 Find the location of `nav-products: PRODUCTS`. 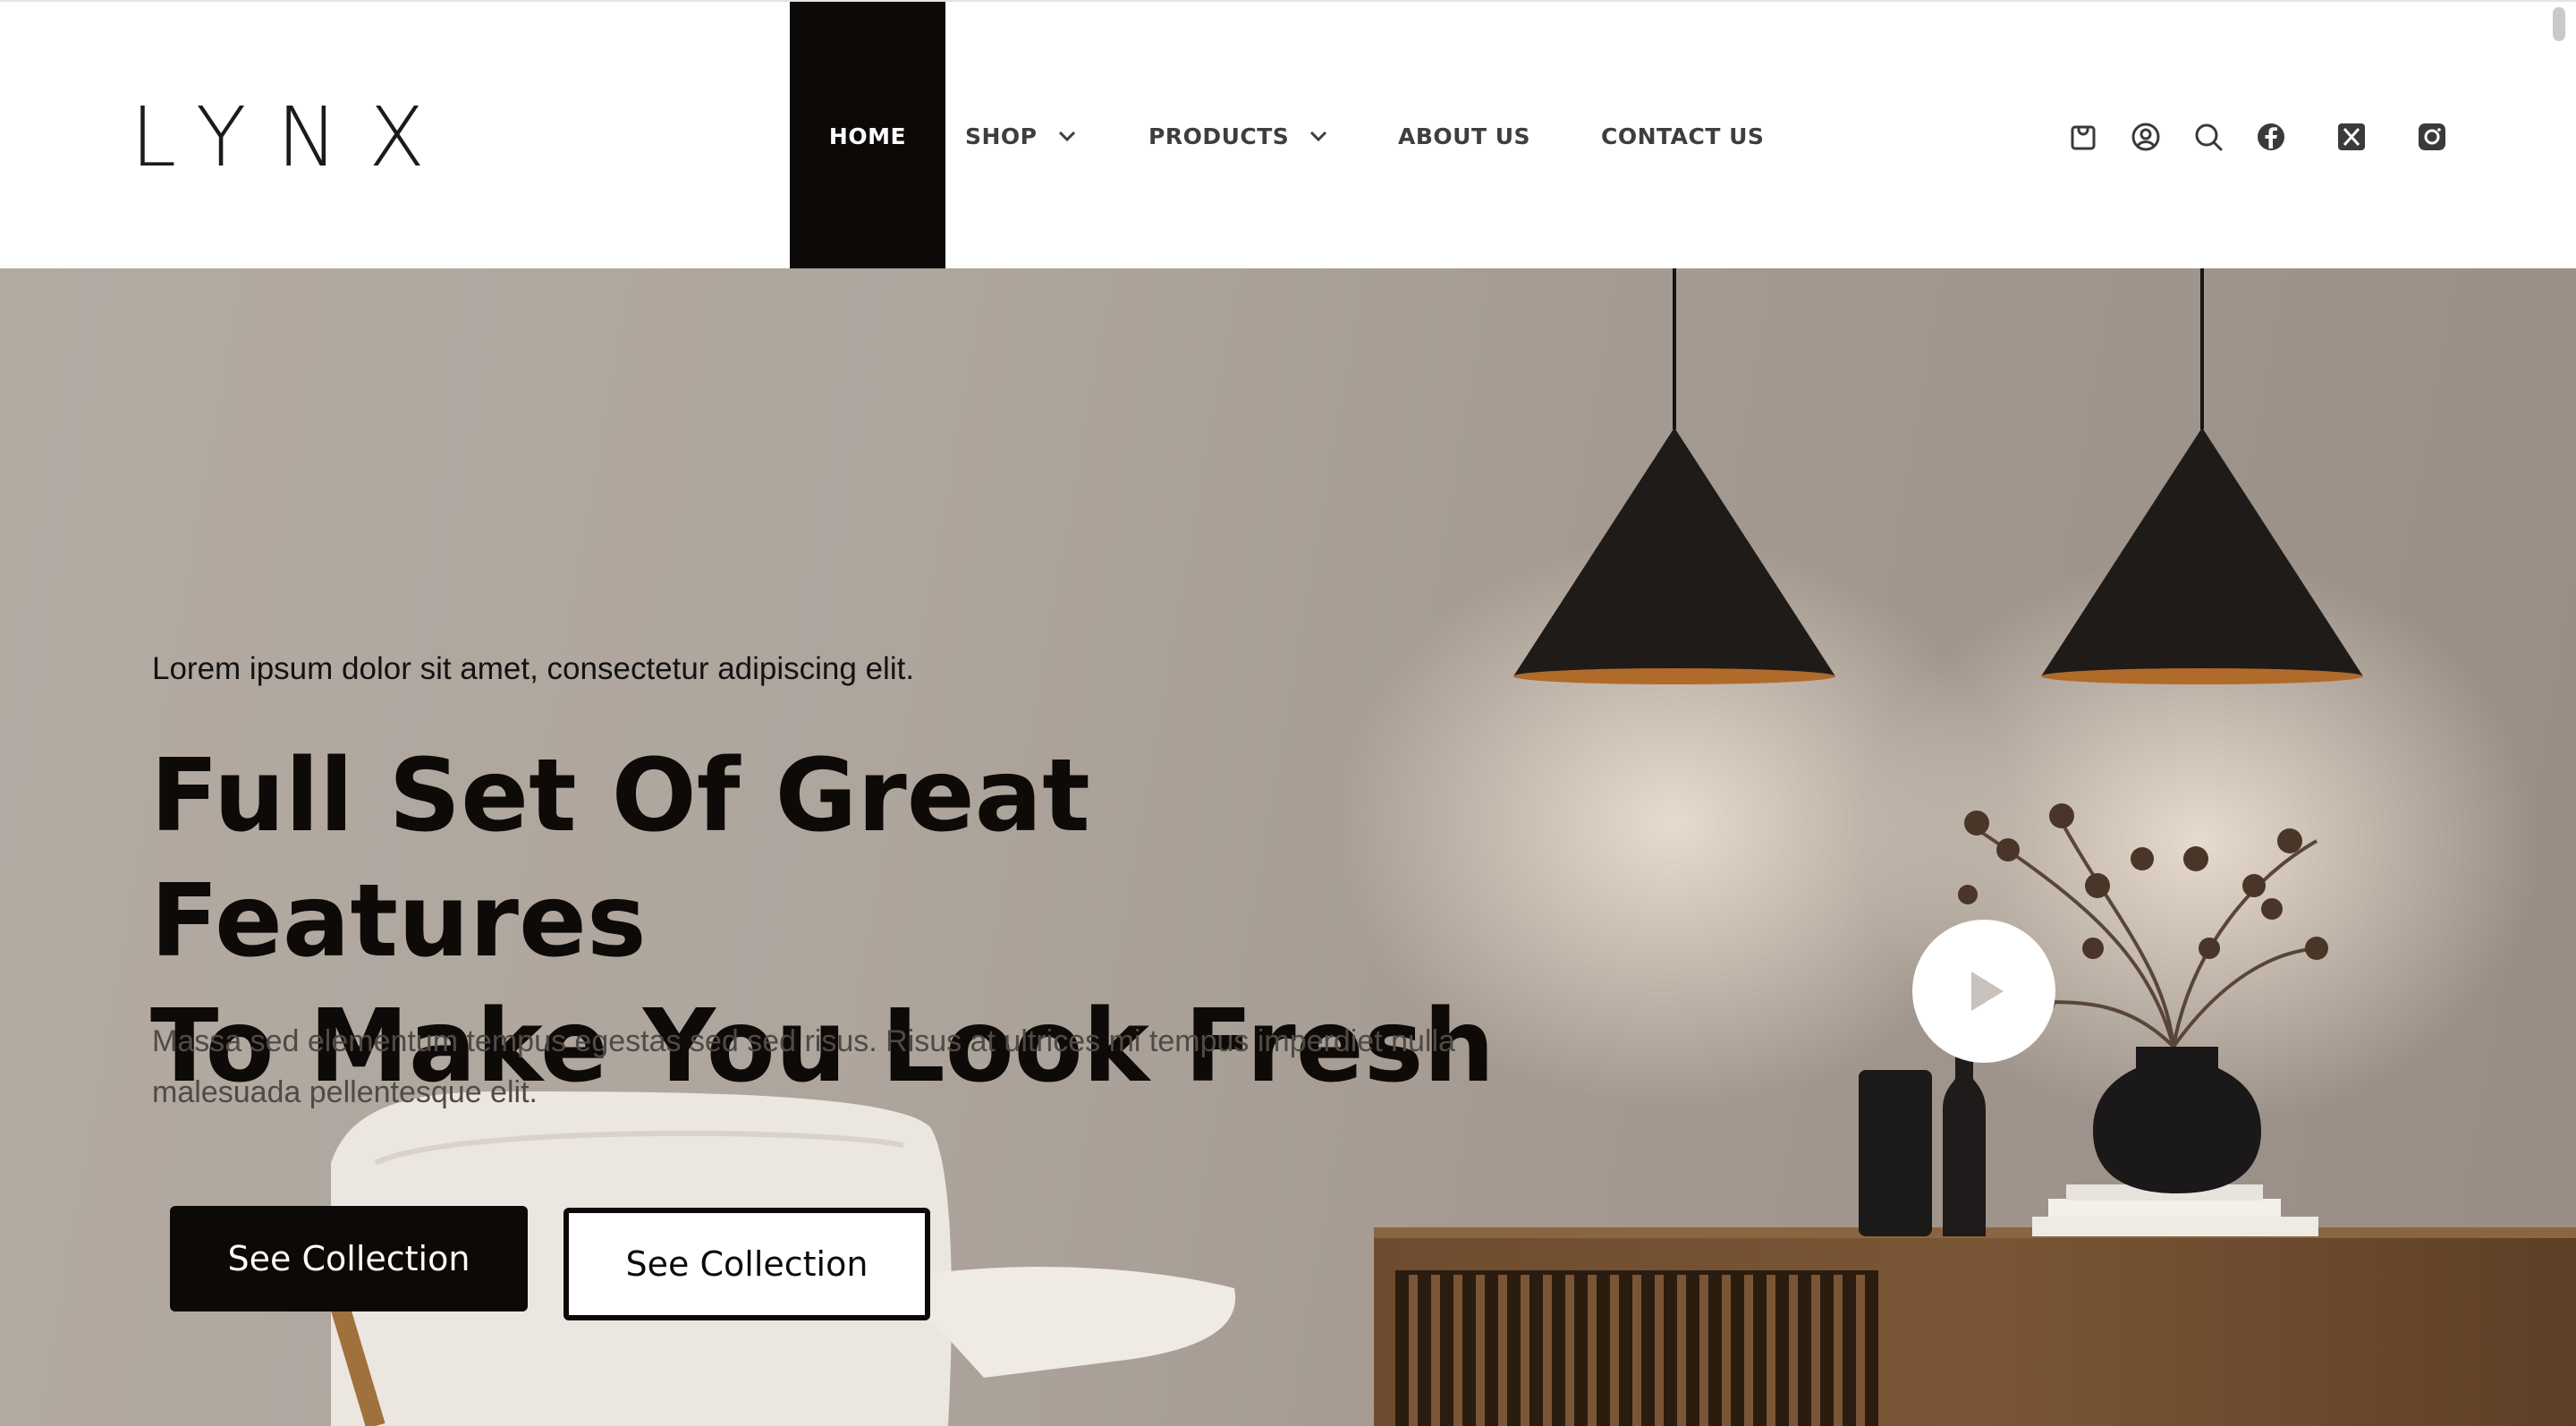

nav-products: PRODUCTS is located at coordinates (1249, 136).